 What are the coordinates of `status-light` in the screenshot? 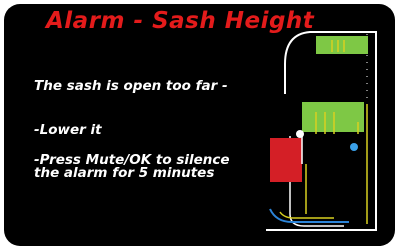 It's located at (354, 147).